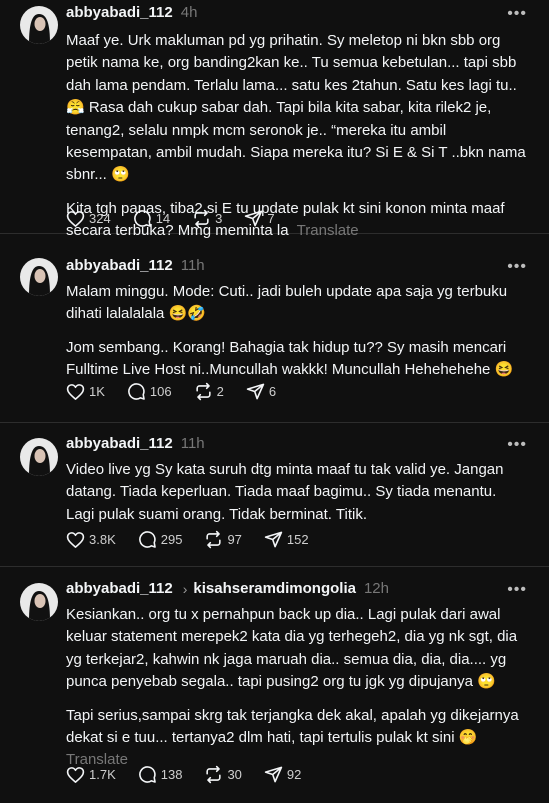 The width and height of the screenshot is (549, 803). I want to click on like-count: 1K, so click(97, 391).